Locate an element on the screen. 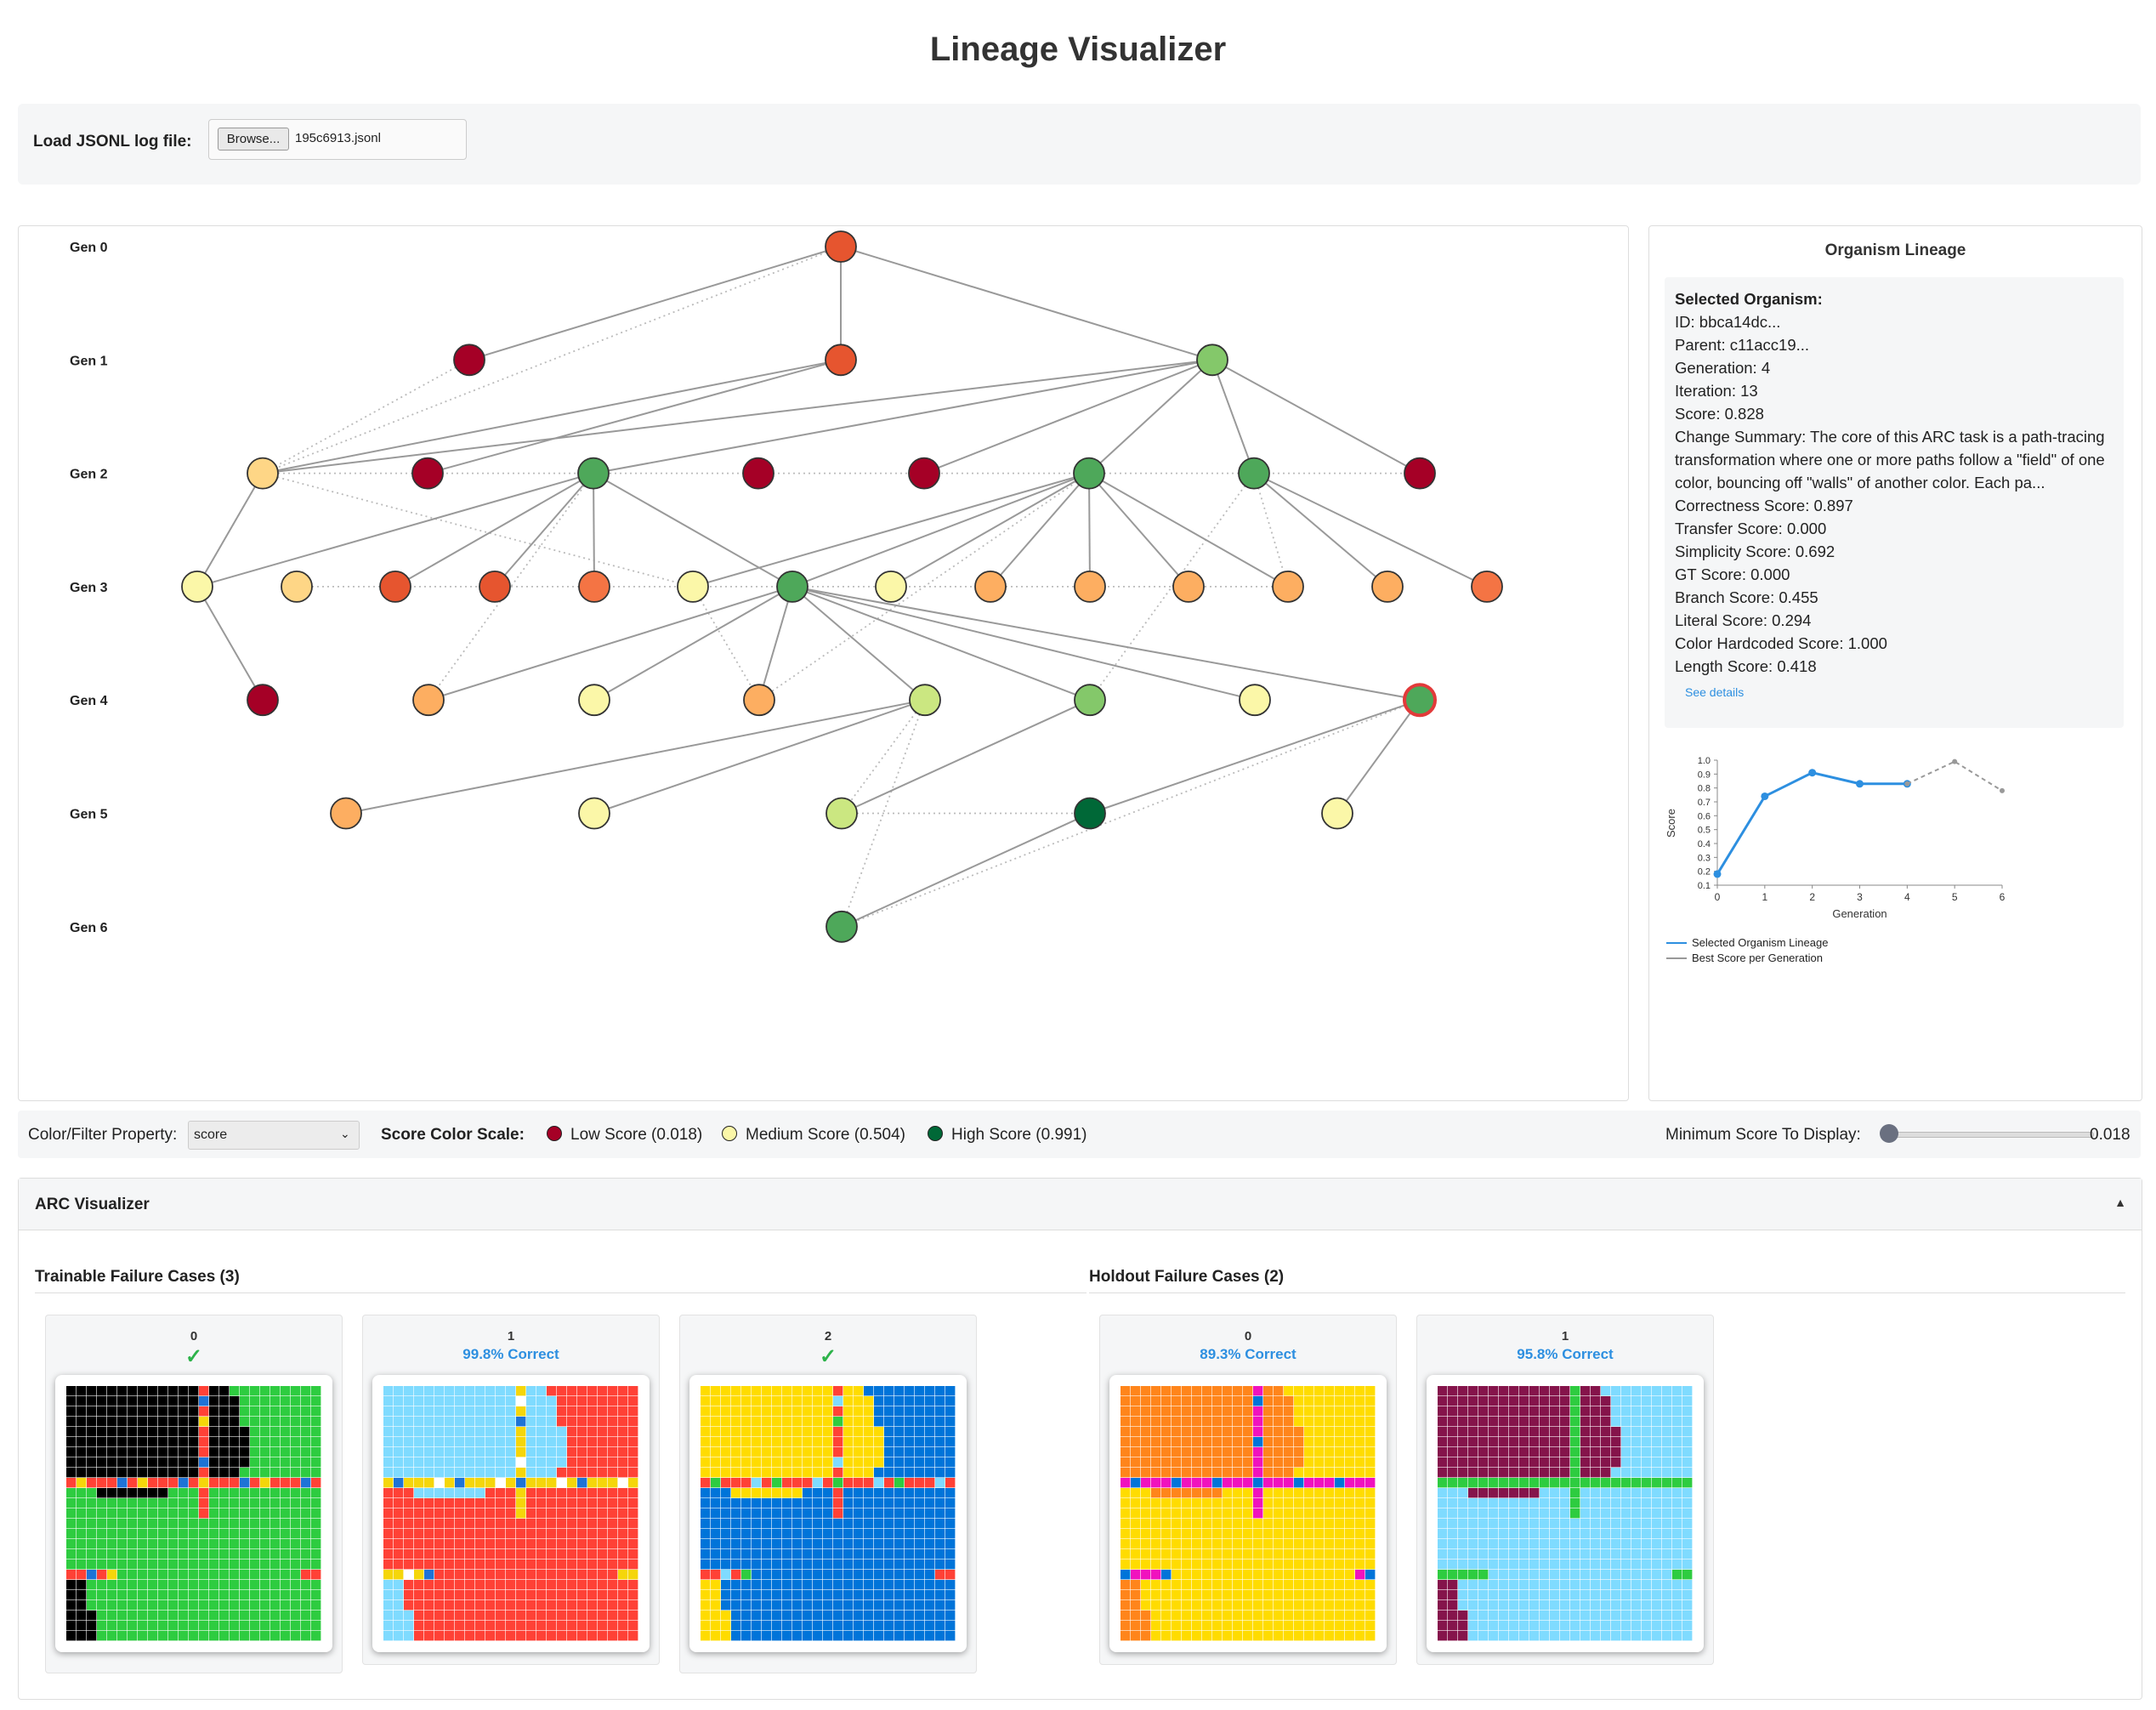  collapse-icon: ▲ is located at coordinates (2120, 1202).